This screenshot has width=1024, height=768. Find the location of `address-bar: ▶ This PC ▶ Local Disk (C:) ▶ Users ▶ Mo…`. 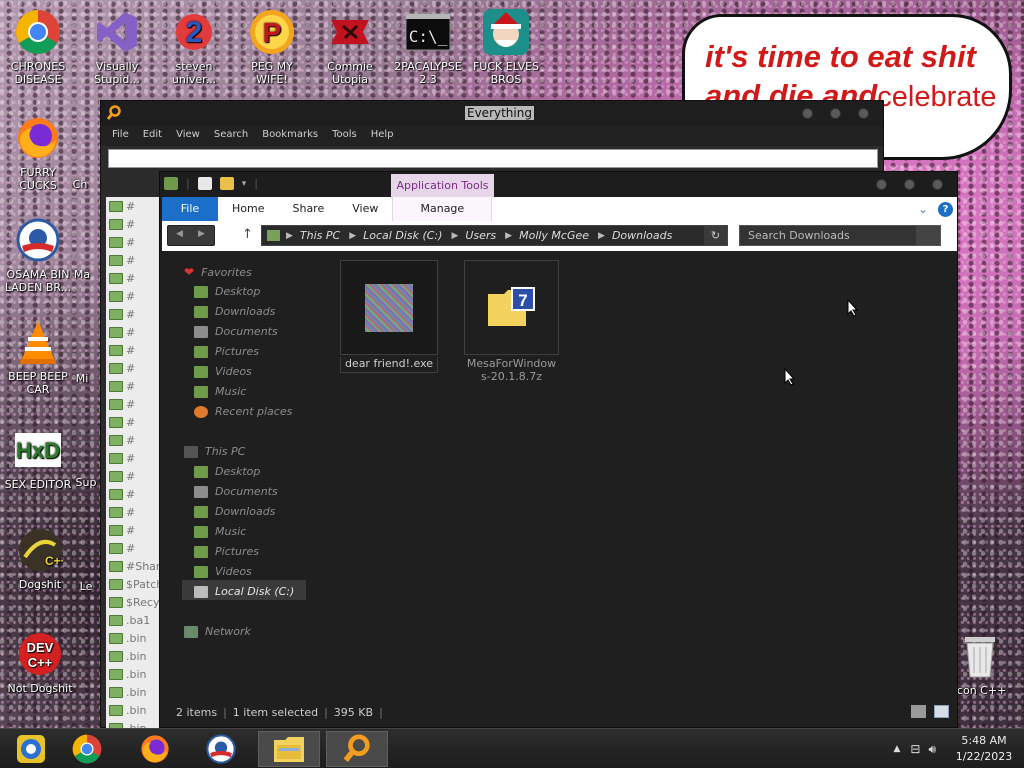

address-bar: ▶ This PC ▶ Local Disk (C:) ▶ Users ▶ Mo… is located at coordinates (494, 235).